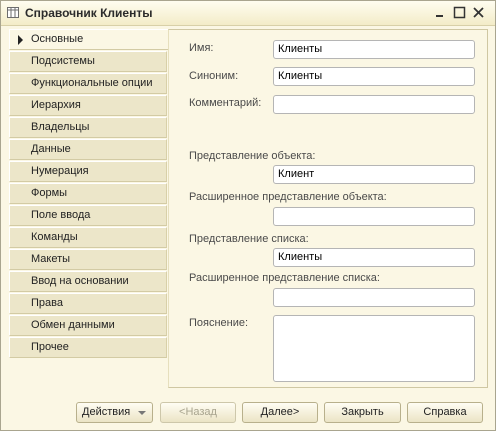  What do you see at coordinates (92, 83) in the screenshot?
I see `tab-label: Функциональные опции` at bounding box center [92, 83].